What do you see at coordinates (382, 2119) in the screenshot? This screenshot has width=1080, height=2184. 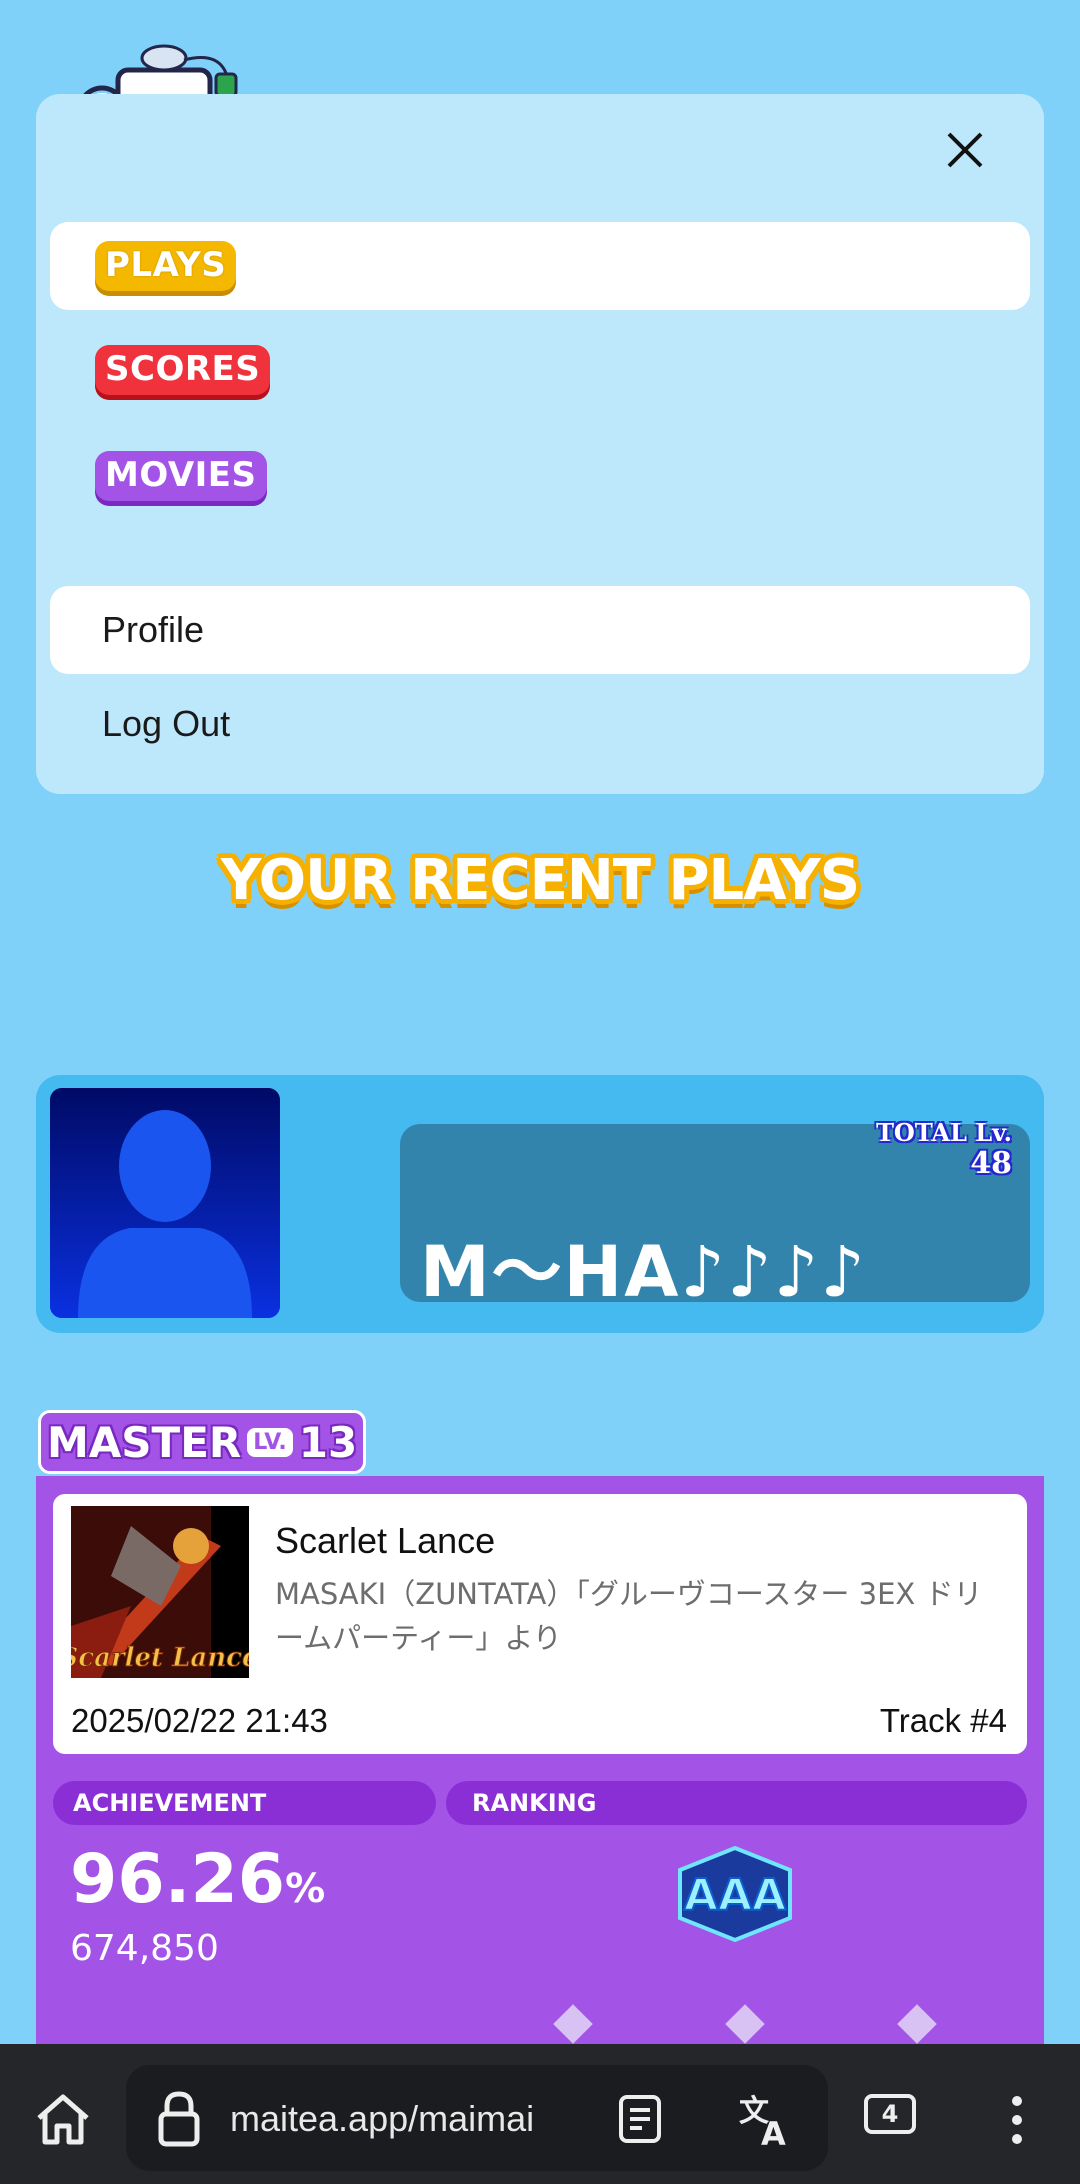 I see `url-text: maitea.app/maimai` at bounding box center [382, 2119].